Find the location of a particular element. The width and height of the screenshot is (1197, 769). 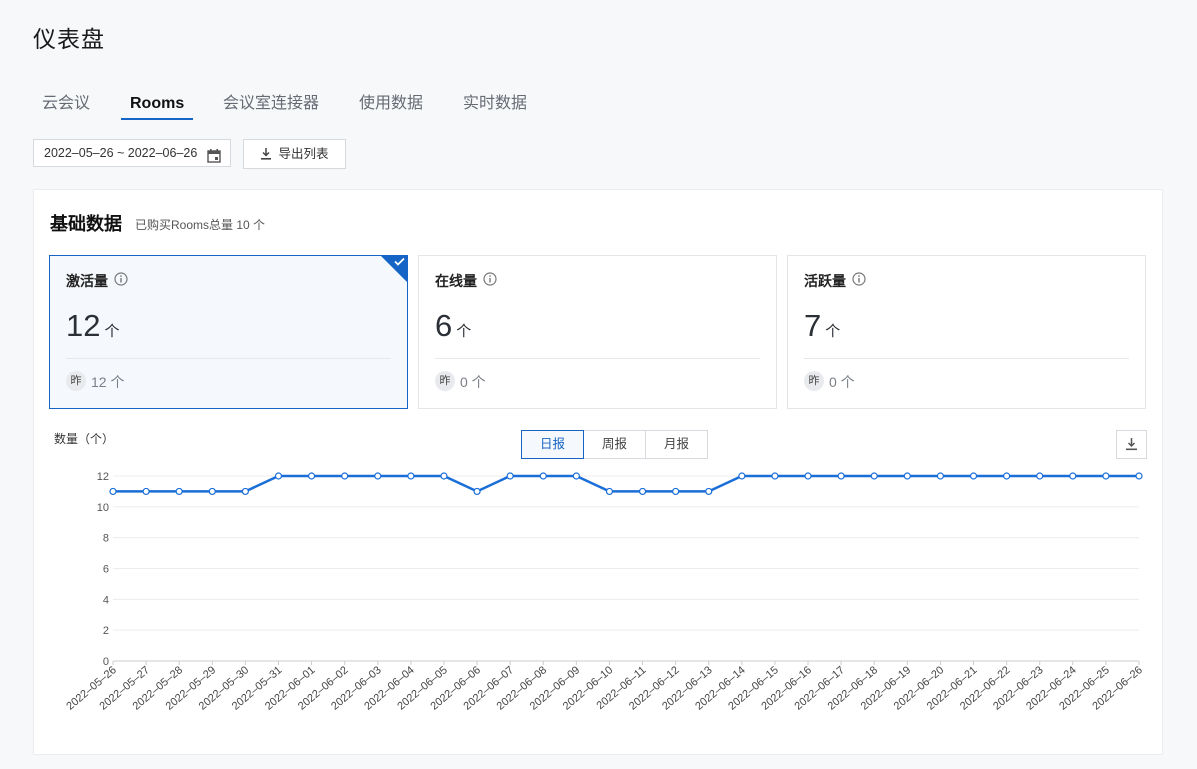

tab-usage-data: 使用数据 is located at coordinates (391, 105).